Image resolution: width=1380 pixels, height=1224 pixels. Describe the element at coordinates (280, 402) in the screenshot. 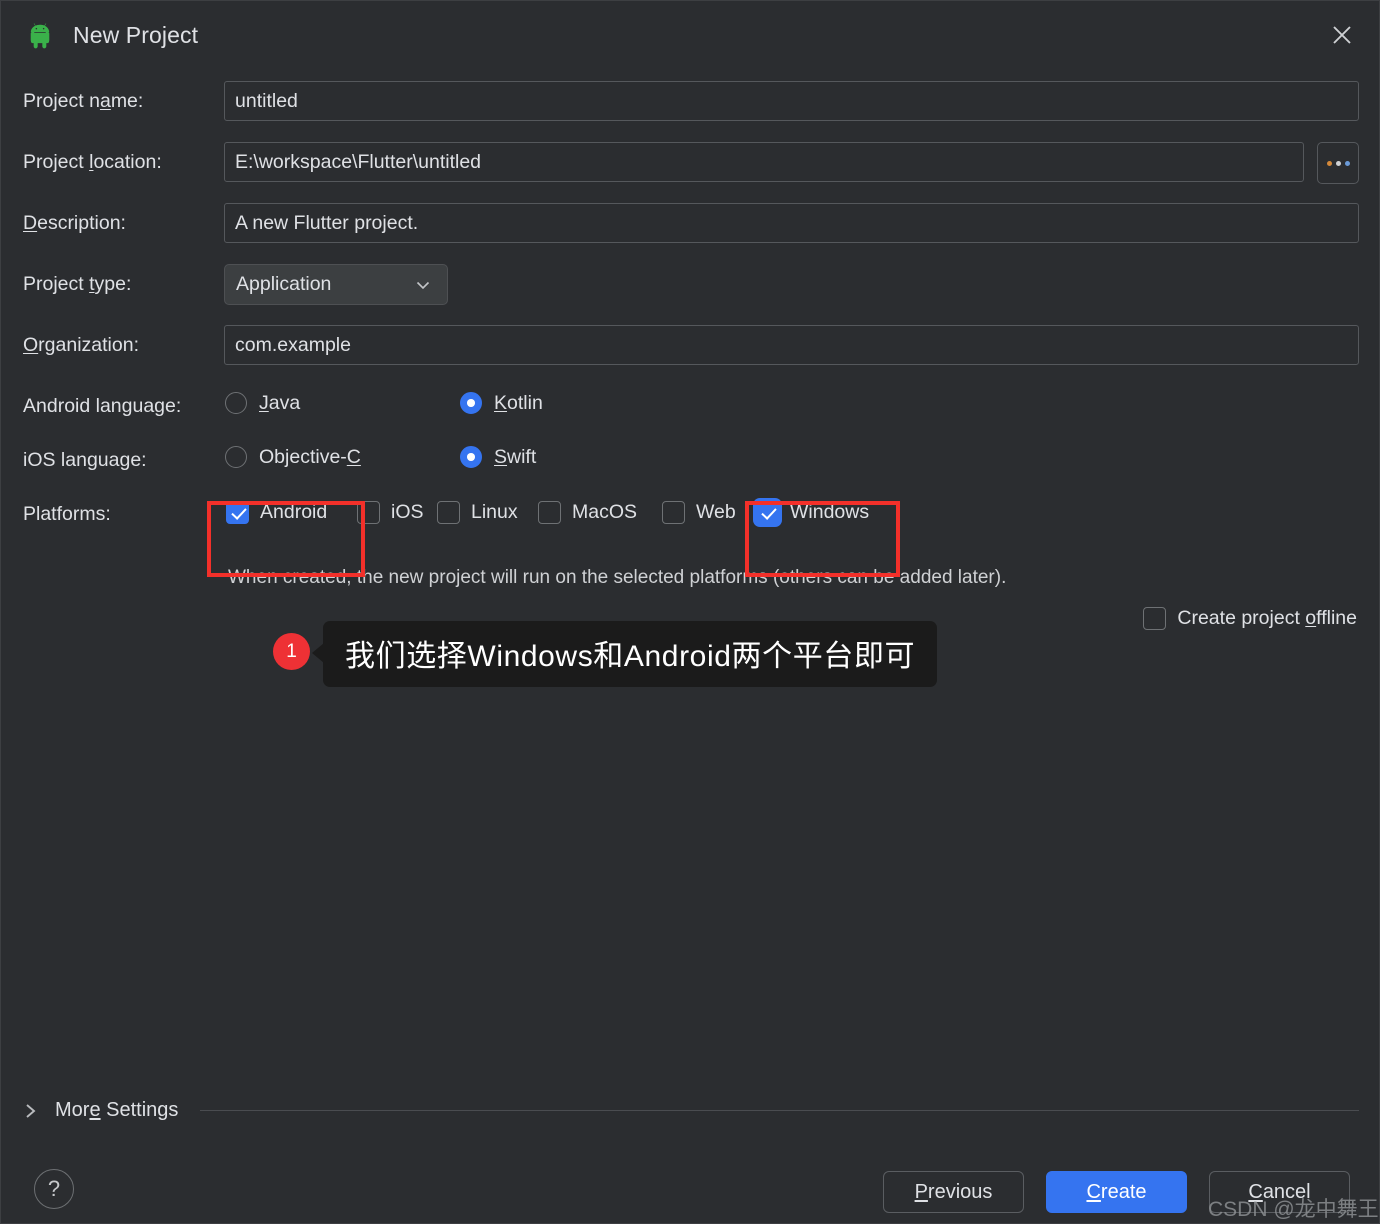

I see `radio-label-java: Java` at that location.